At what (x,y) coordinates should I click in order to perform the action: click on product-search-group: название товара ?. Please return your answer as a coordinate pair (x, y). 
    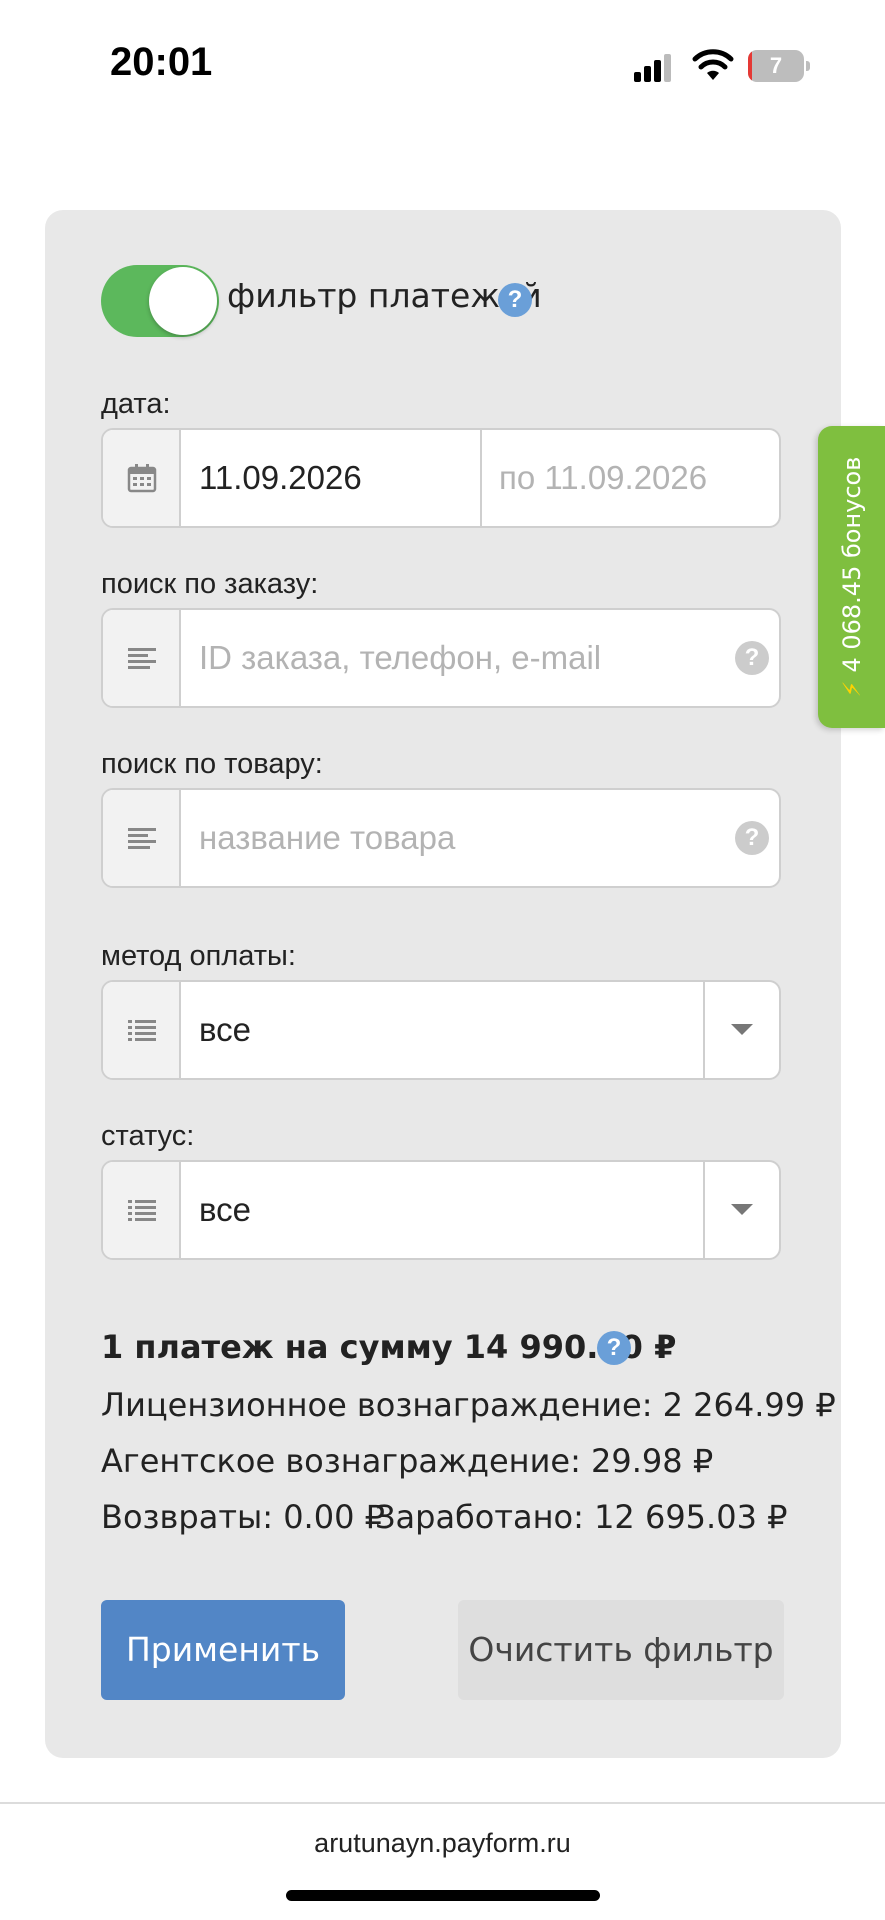
    Looking at the image, I should click on (441, 838).